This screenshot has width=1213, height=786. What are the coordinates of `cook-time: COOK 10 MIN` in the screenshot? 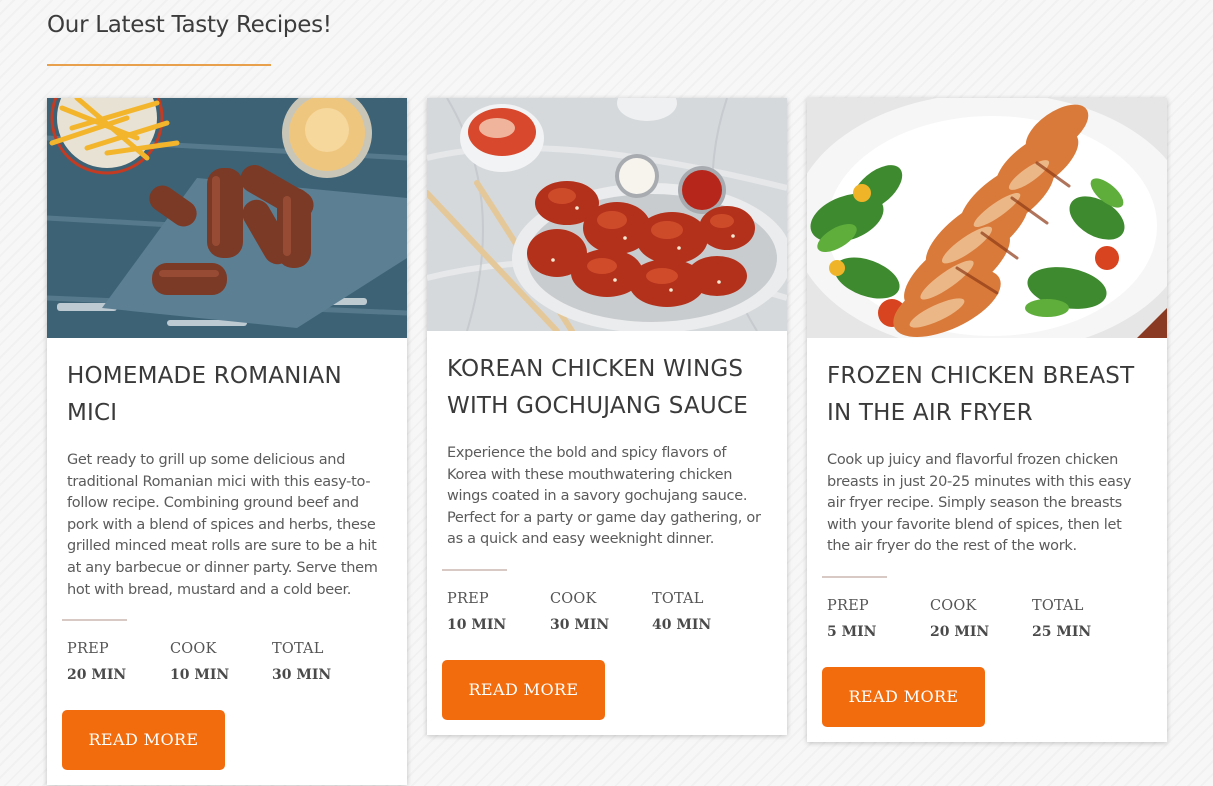 It's located at (221, 662).